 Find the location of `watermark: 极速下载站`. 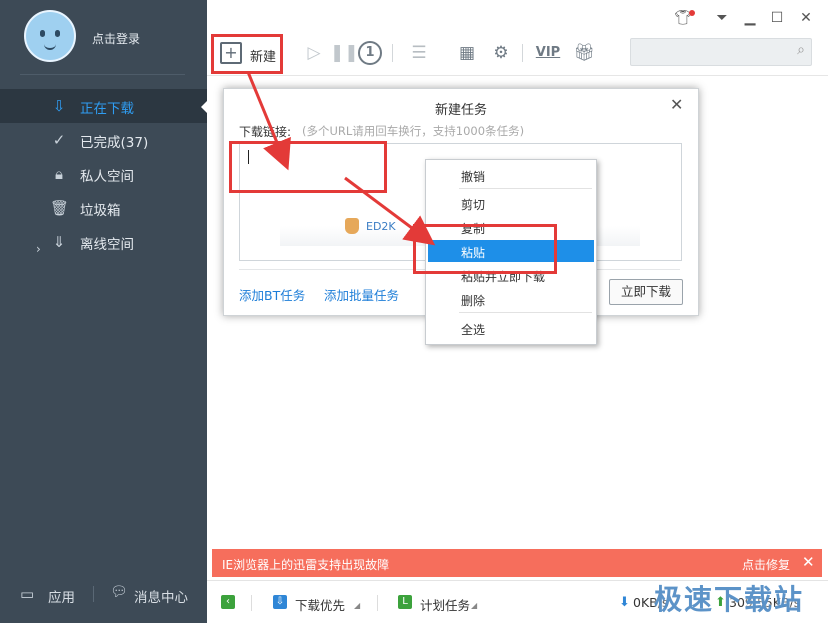

watermark: 极速下载站 is located at coordinates (729, 599).